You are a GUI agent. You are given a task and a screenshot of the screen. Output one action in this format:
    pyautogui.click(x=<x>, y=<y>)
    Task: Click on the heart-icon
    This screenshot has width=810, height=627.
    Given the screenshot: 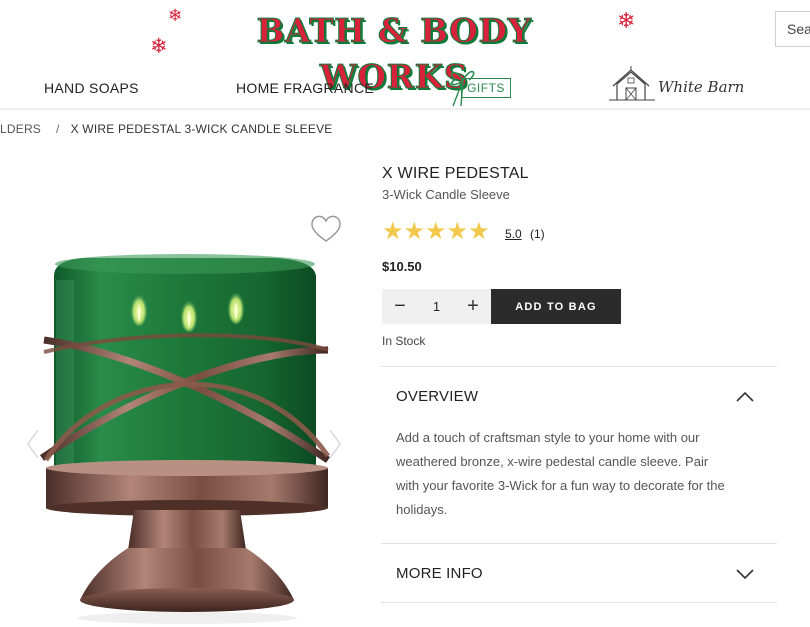 What is the action you would take?
    pyautogui.click(x=326, y=229)
    